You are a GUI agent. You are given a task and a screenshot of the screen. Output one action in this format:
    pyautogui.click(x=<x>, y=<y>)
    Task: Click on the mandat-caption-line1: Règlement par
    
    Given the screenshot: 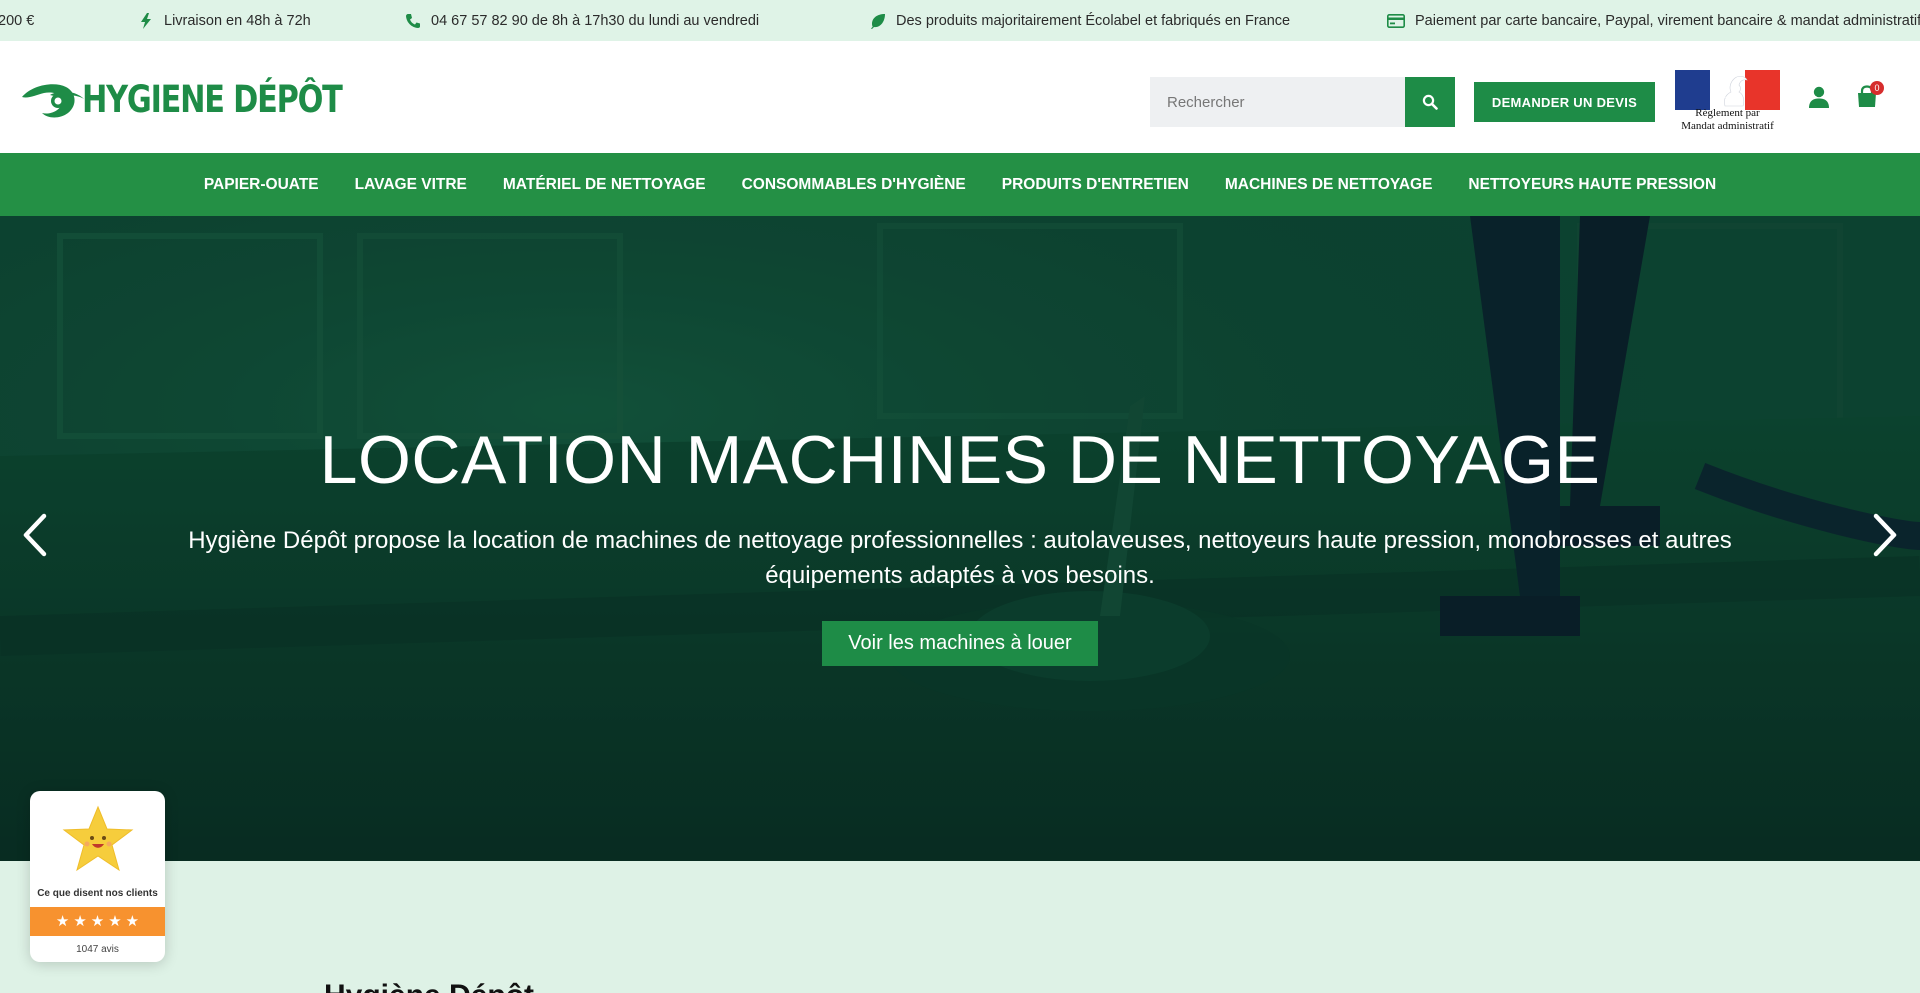 What is the action you would take?
    pyautogui.click(x=1727, y=113)
    